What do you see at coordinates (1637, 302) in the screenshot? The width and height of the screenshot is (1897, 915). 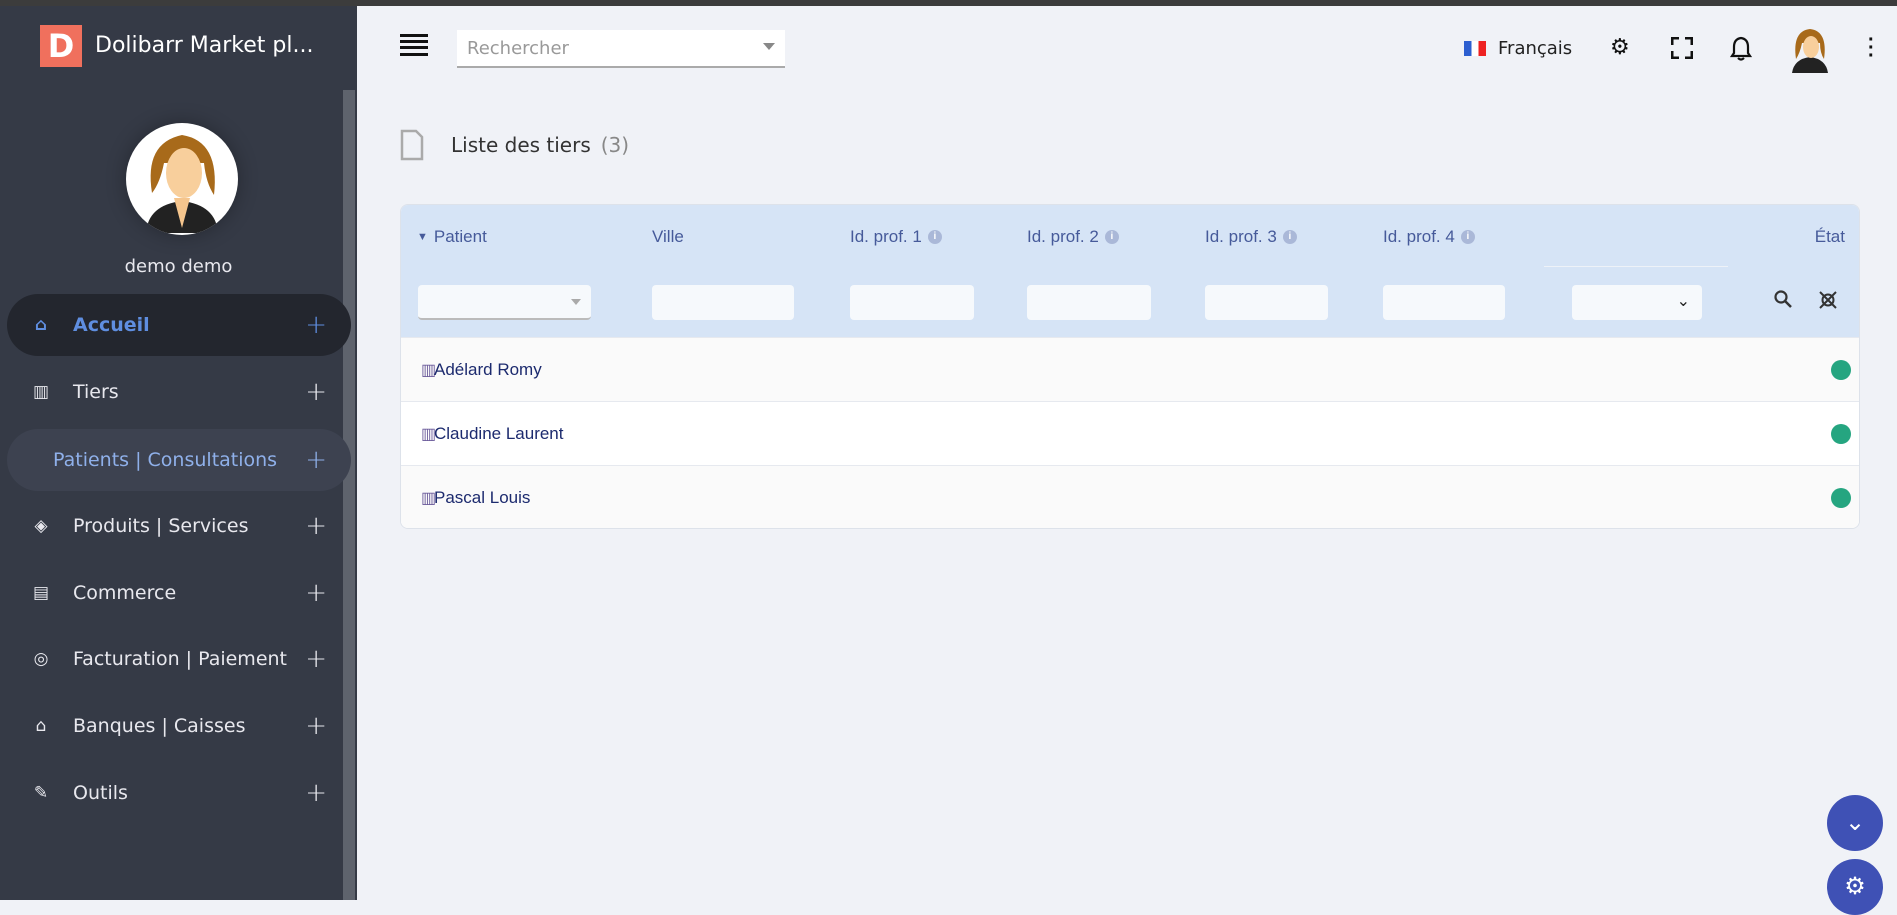 I see `status-filter-select: ⌄` at bounding box center [1637, 302].